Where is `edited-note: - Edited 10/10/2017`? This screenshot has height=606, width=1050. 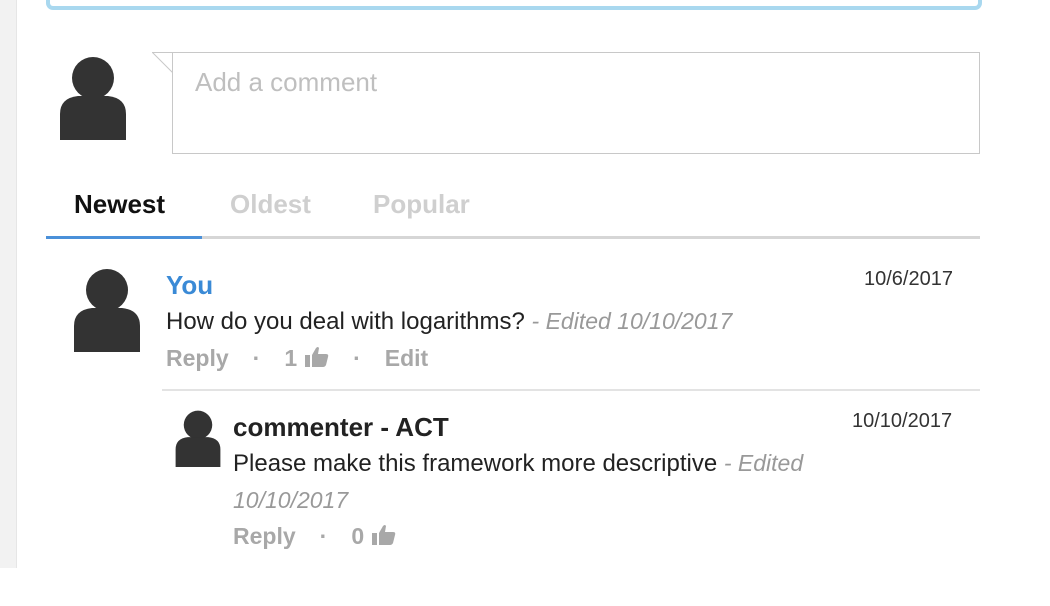 edited-note: - Edited 10/10/2017 is located at coordinates (632, 321).